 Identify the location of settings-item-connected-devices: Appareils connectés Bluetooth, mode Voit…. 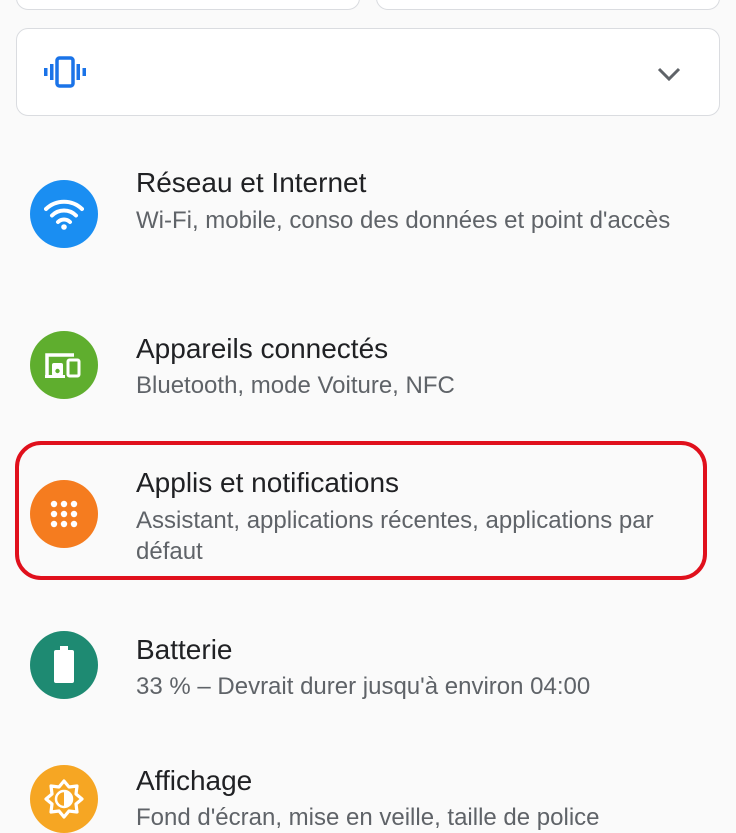
(368, 370).